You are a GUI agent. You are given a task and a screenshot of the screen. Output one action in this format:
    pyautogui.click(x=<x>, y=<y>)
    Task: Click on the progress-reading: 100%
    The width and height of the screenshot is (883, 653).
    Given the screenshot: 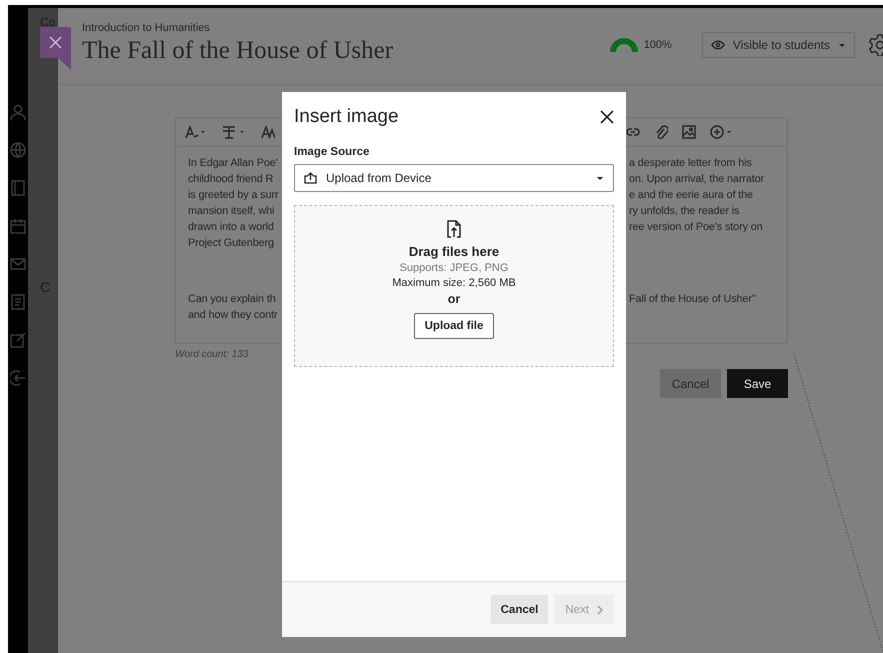 What is the action you would take?
    pyautogui.click(x=658, y=45)
    